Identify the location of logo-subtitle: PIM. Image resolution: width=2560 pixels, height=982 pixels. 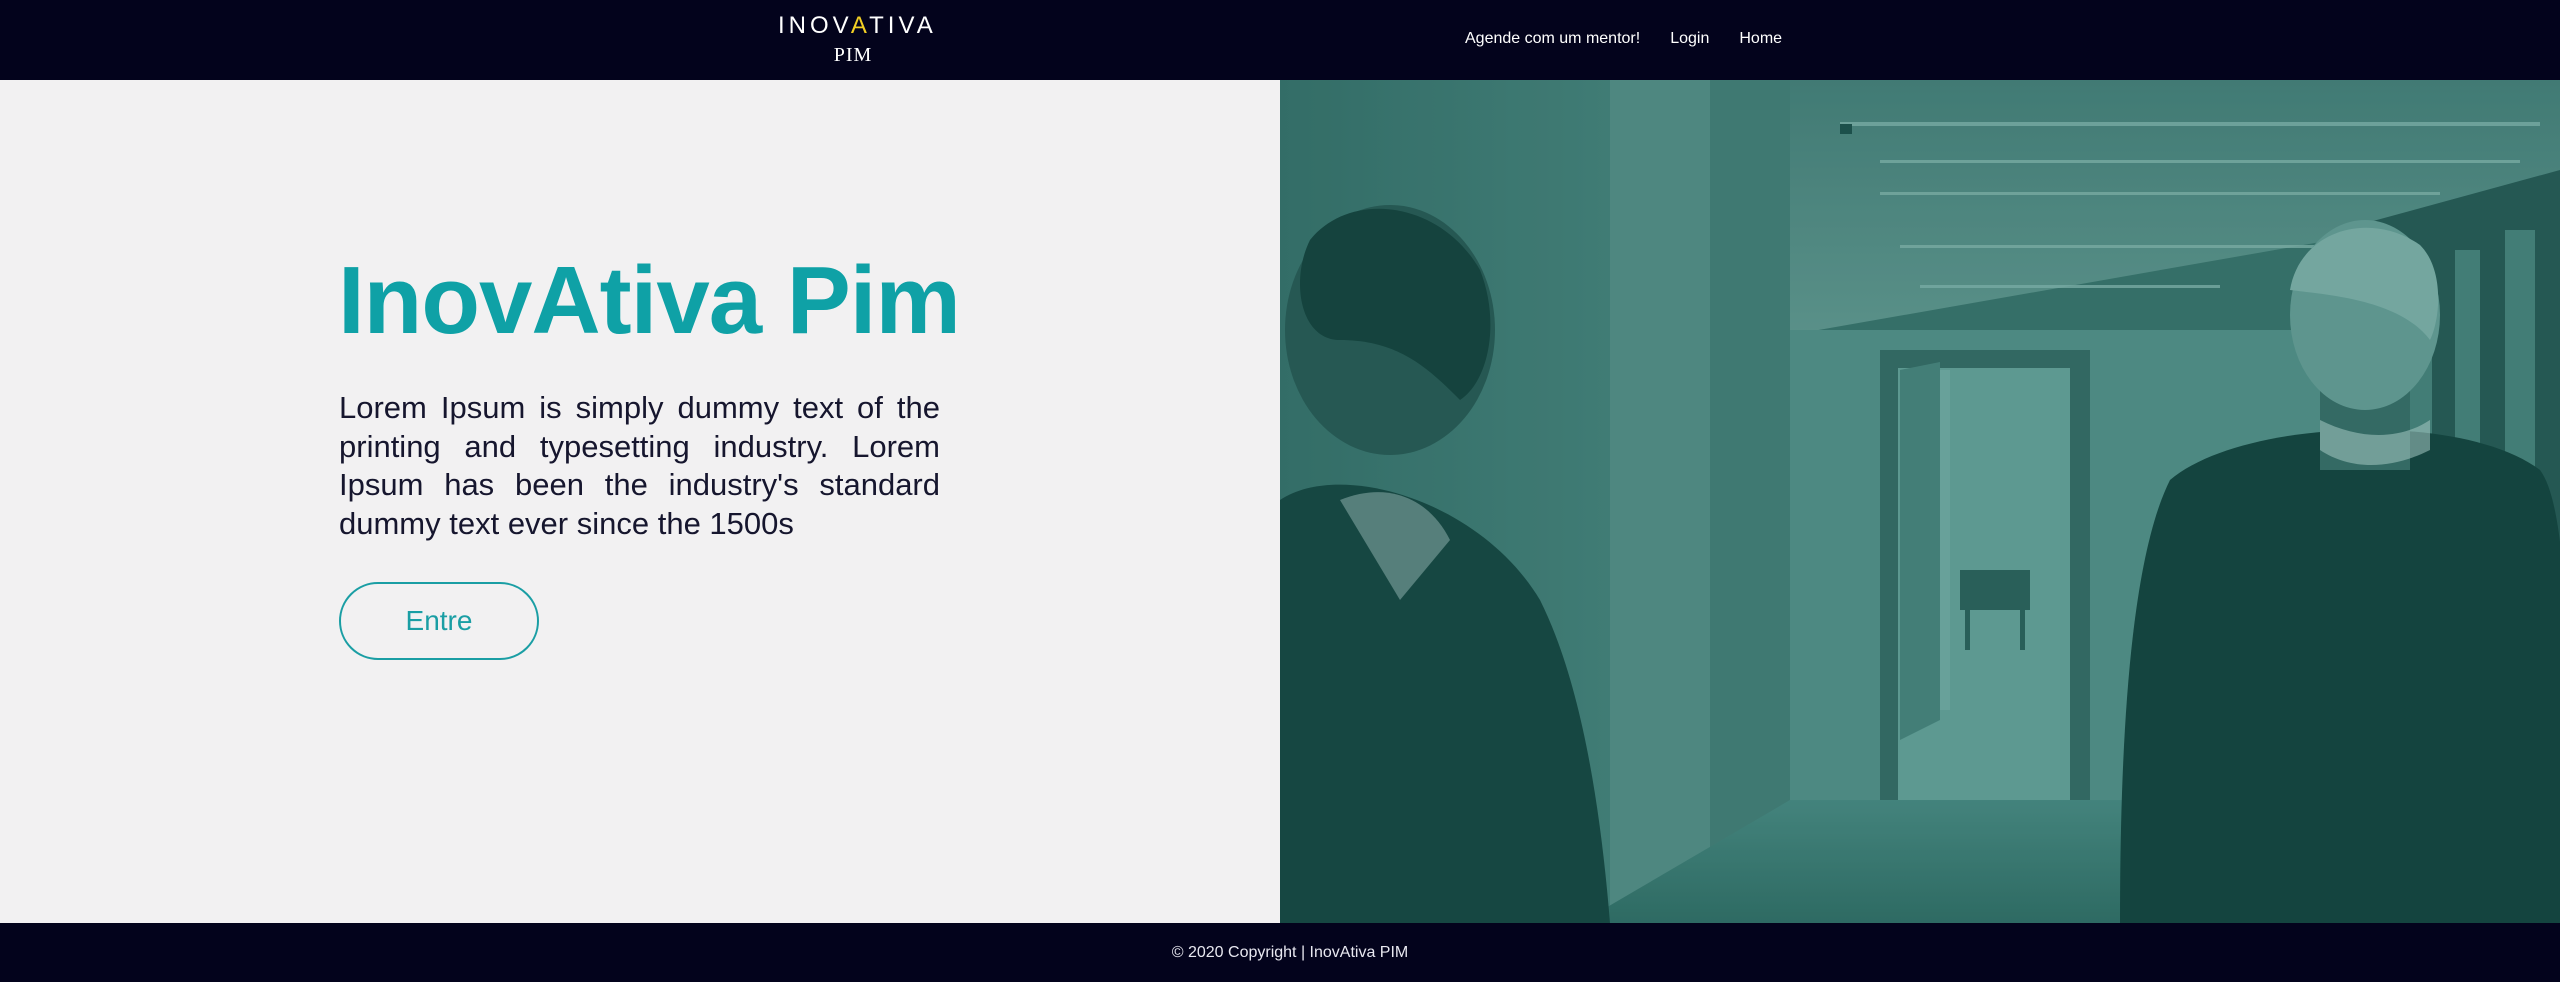
(853, 55).